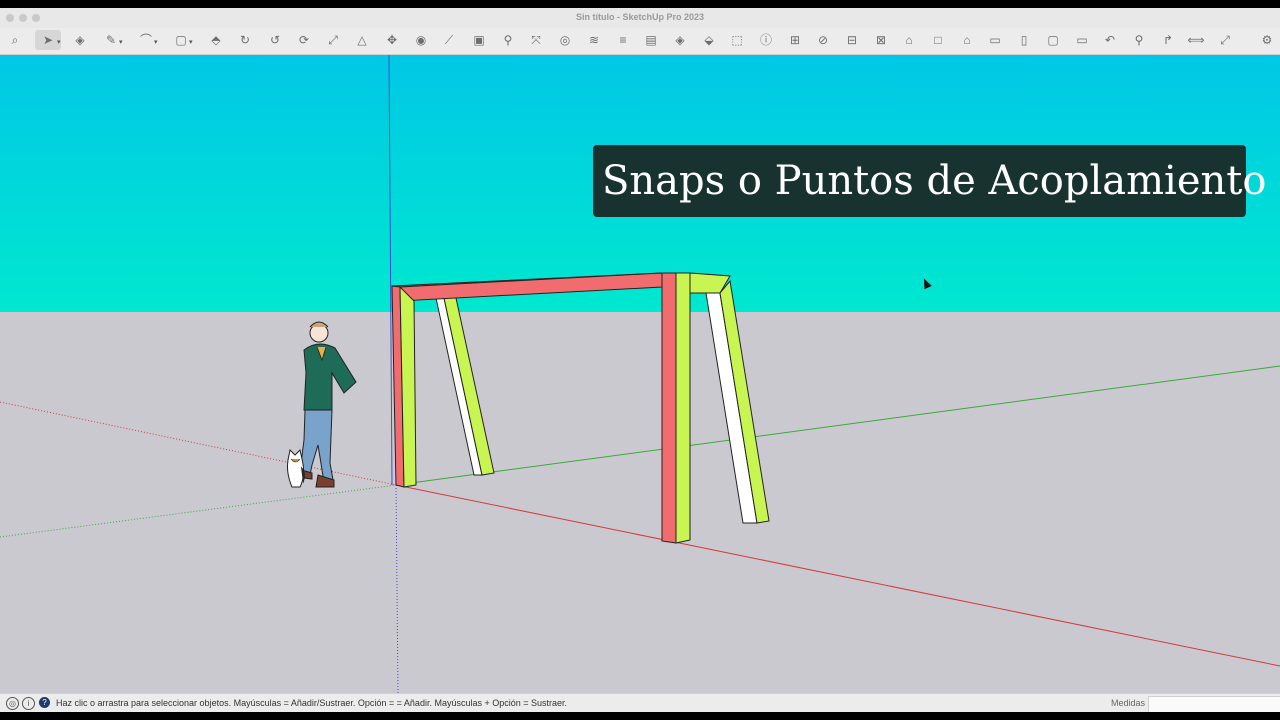  What do you see at coordinates (1168, 40) in the screenshot?
I see `walk-tool-icon: ↱` at bounding box center [1168, 40].